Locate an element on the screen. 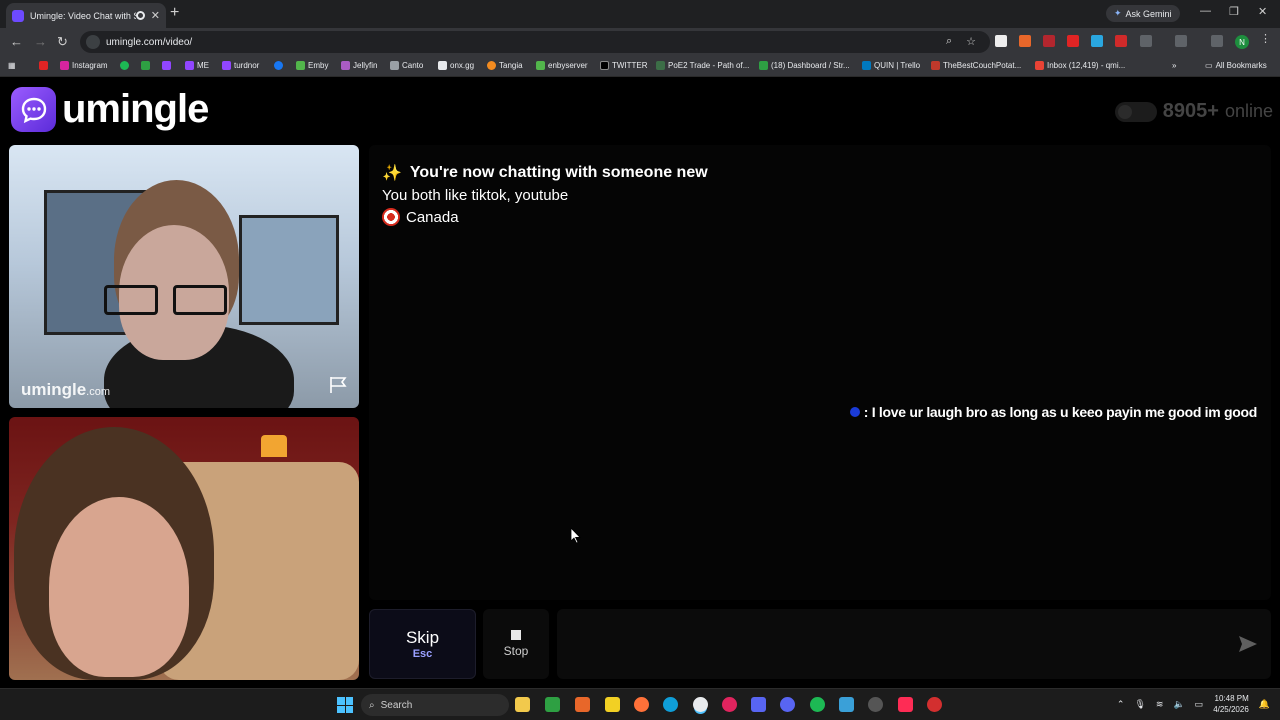  app-orange-icon is located at coordinates (582, 704).